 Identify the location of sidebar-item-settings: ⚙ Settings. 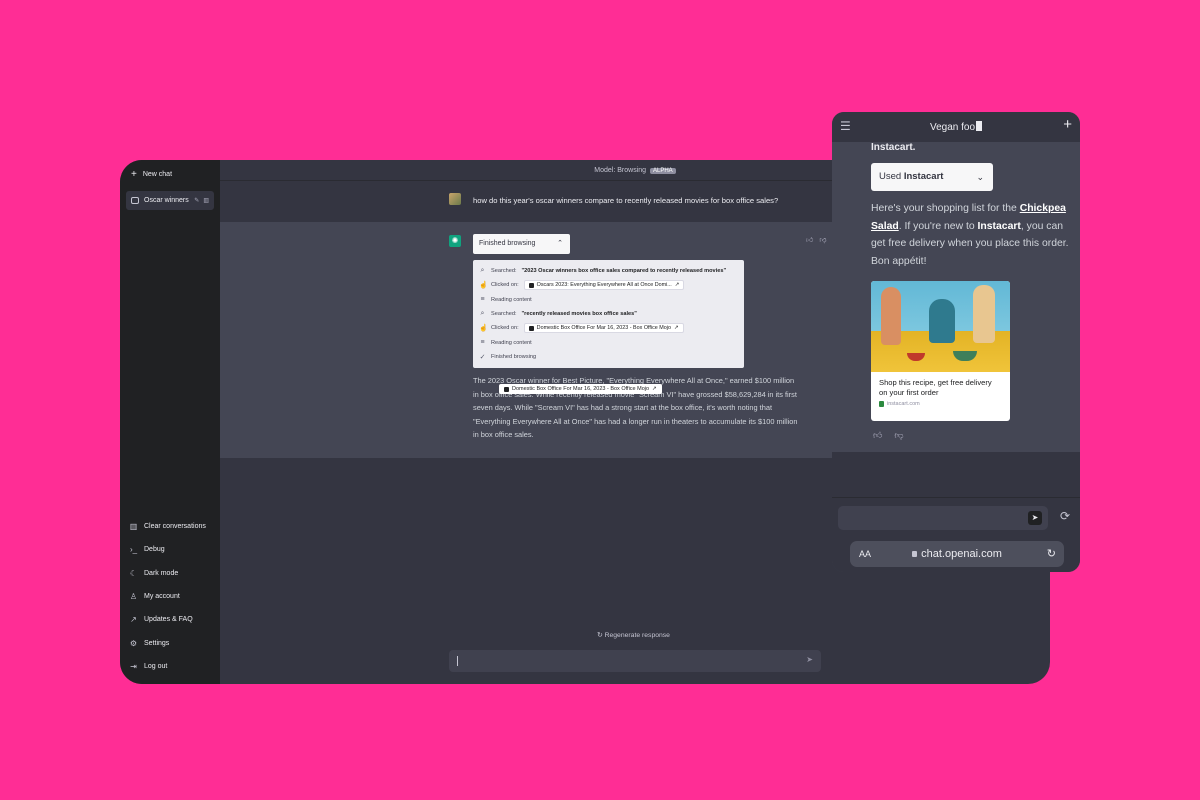
(170, 642).